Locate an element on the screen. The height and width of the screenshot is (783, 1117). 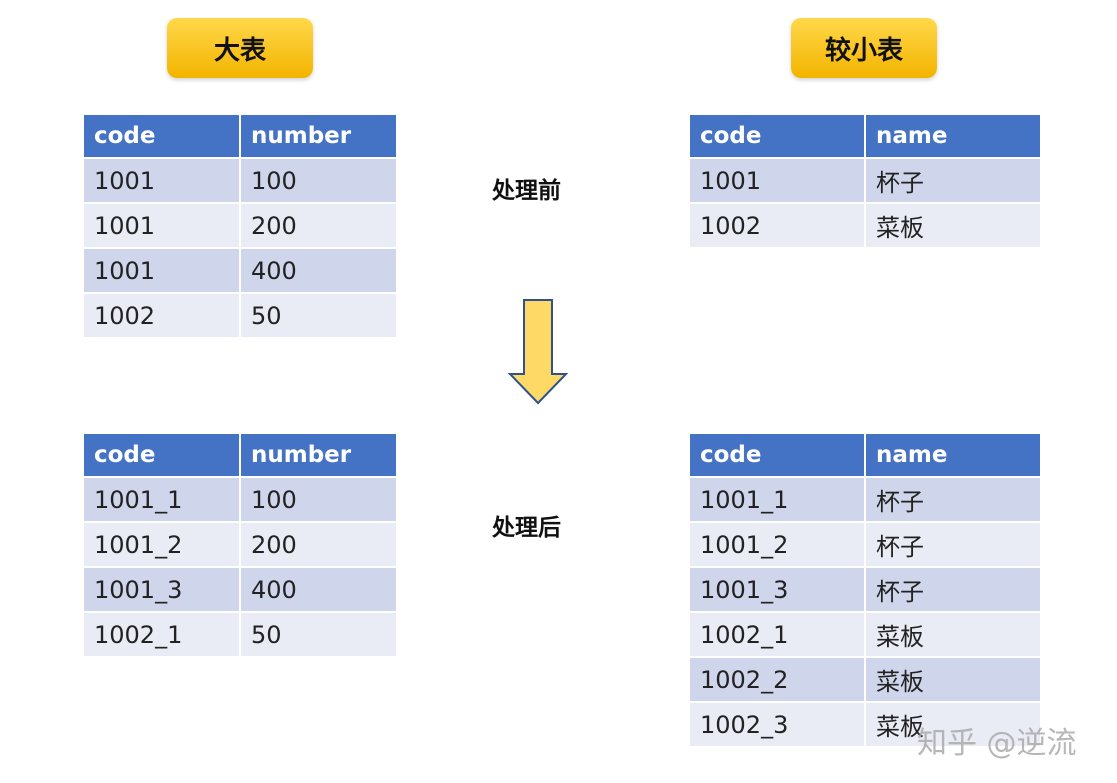
label-before: 处理前 is located at coordinates (526, 191).